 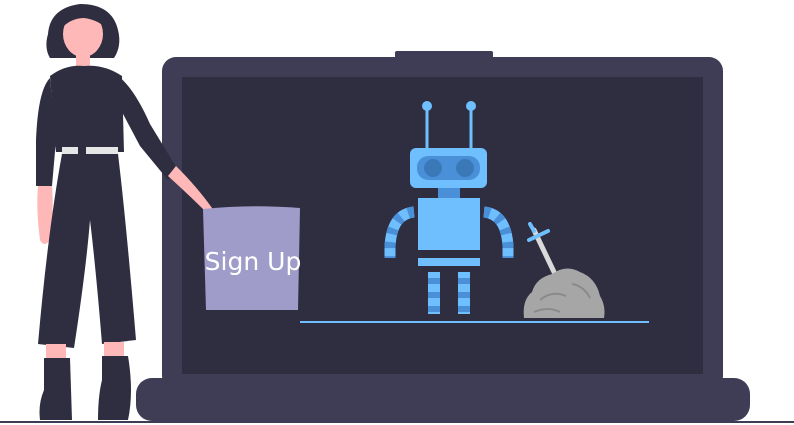 I want to click on signup-card: Sign Up, so click(x=252, y=258).